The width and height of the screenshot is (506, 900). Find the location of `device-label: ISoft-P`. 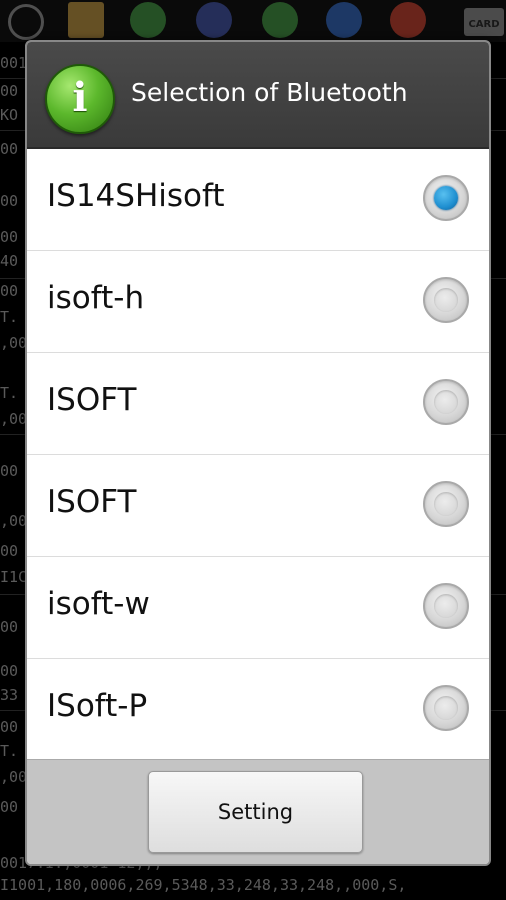

device-label: ISoft-P is located at coordinates (97, 706).